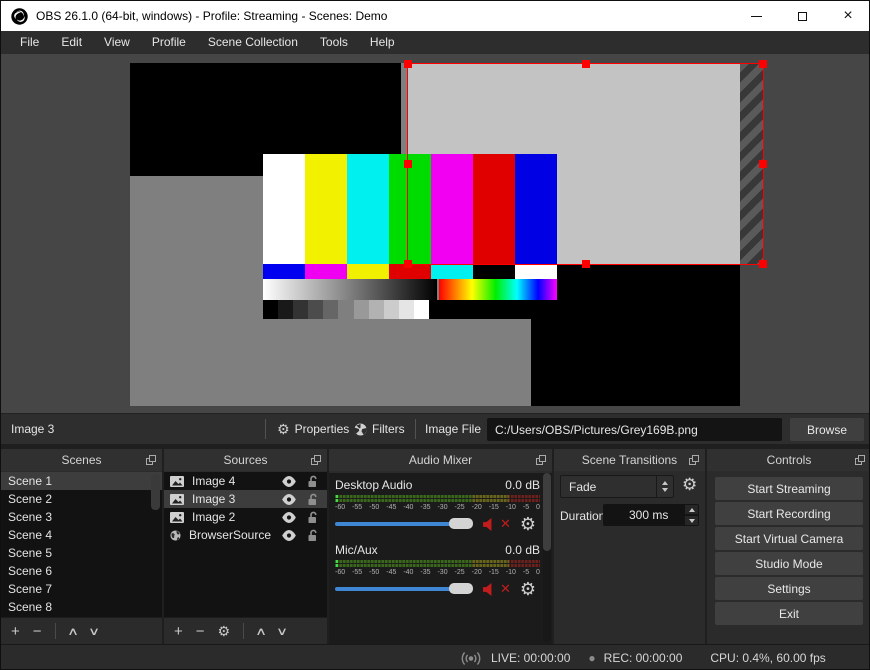 This screenshot has height=670, width=870. What do you see at coordinates (789, 513) in the screenshot?
I see `start-recording-button: Start Recording` at bounding box center [789, 513].